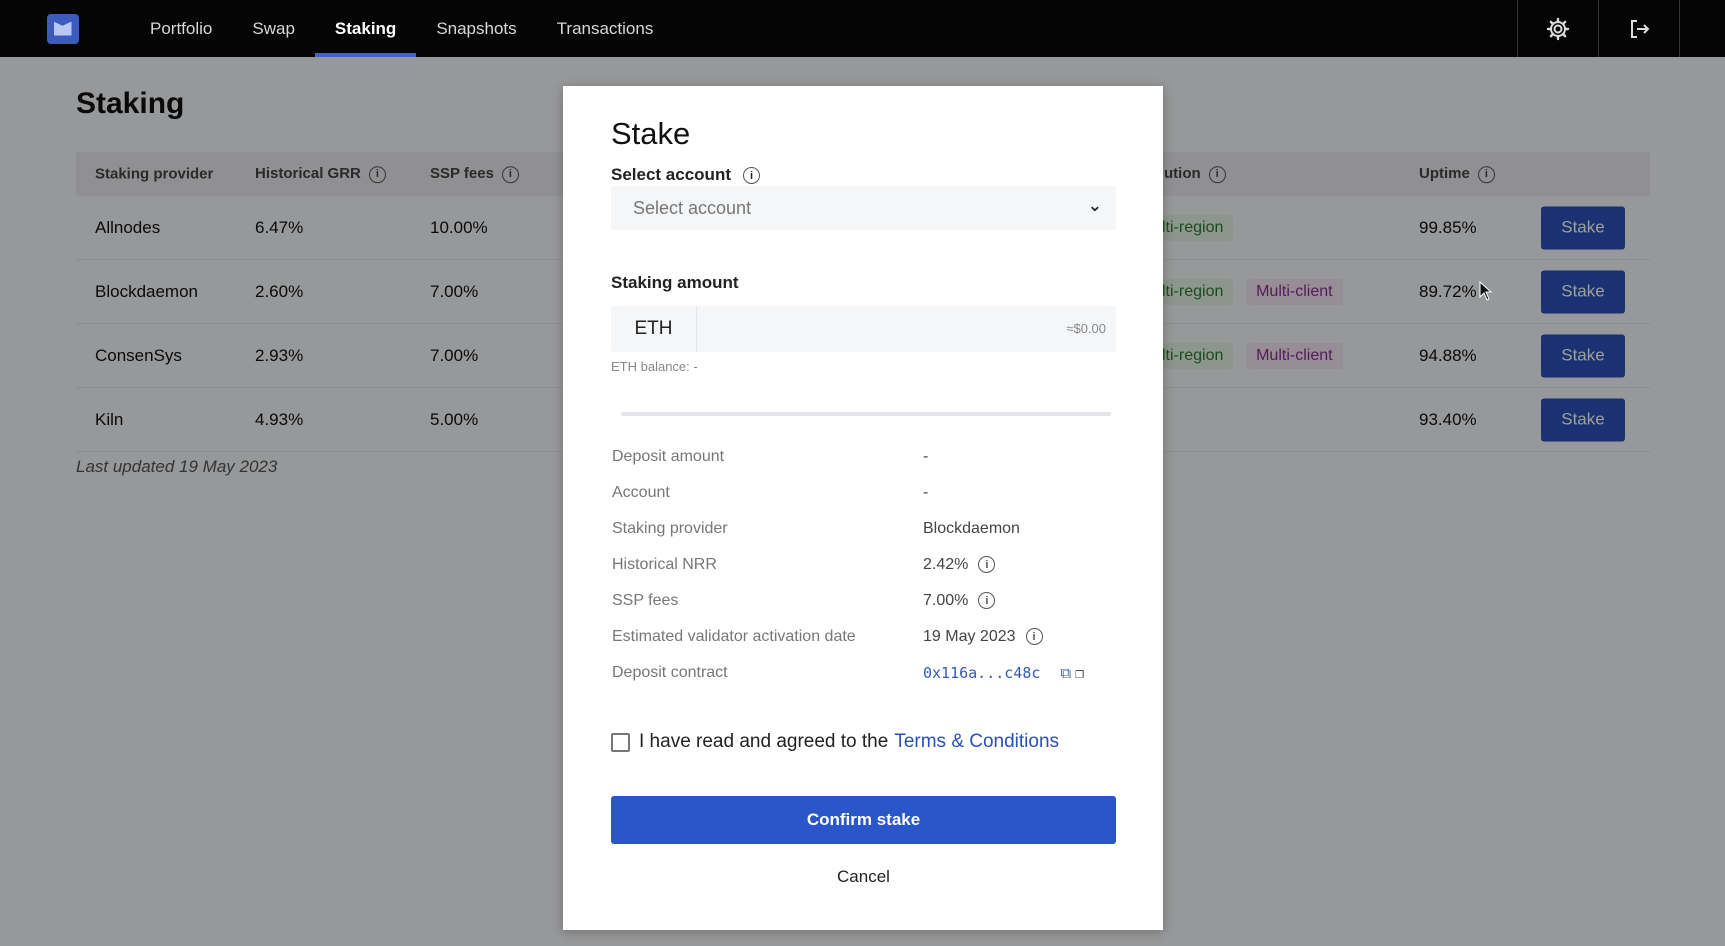 The width and height of the screenshot is (1725, 946). What do you see at coordinates (863, 877) in the screenshot?
I see `cancel-button: Cancel` at bounding box center [863, 877].